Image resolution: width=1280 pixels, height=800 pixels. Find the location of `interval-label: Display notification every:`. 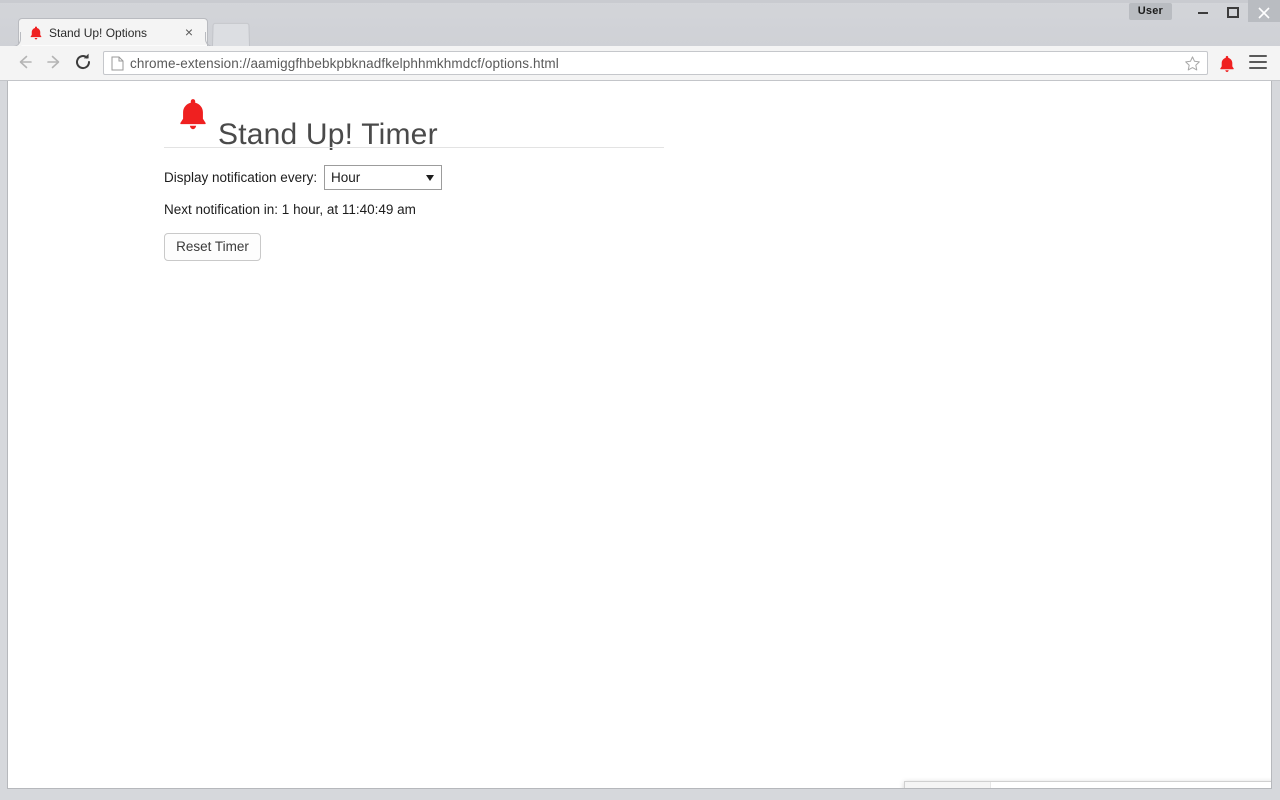

interval-label: Display notification every: is located at coordinates (241, 177).